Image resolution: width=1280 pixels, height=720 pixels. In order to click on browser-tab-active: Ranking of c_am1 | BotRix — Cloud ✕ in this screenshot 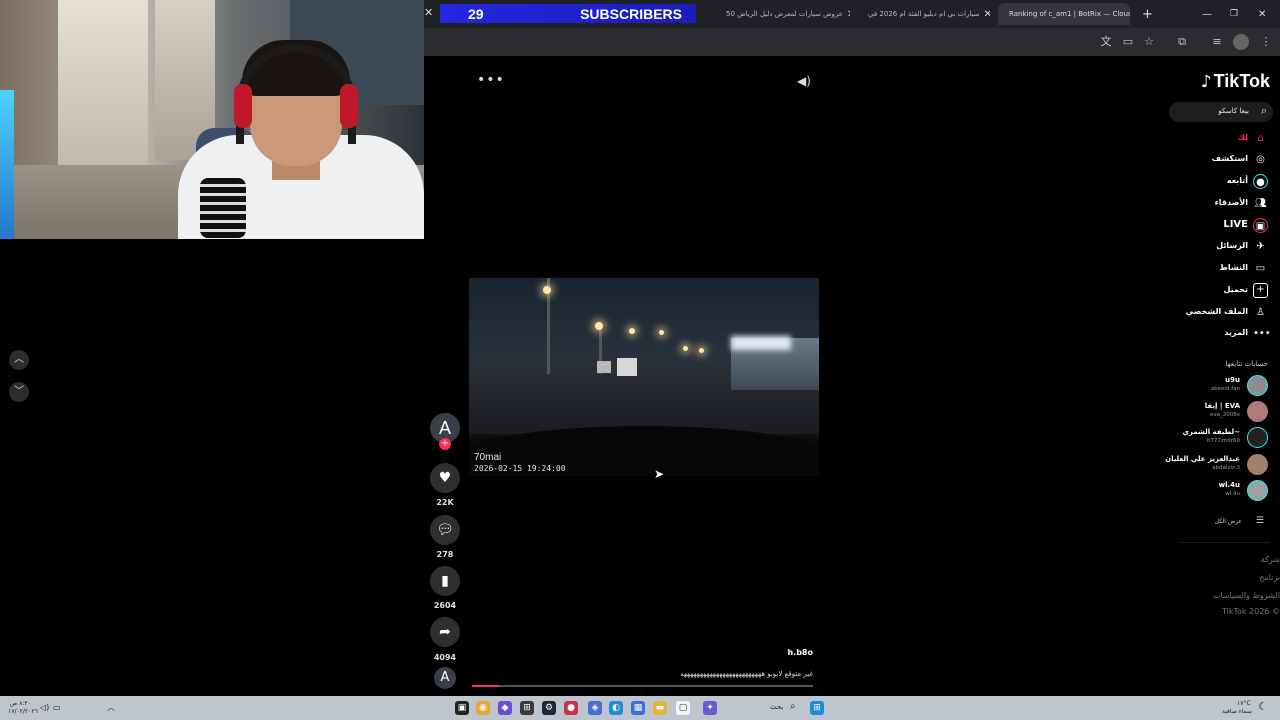, I will do `click(1064, 14)`.